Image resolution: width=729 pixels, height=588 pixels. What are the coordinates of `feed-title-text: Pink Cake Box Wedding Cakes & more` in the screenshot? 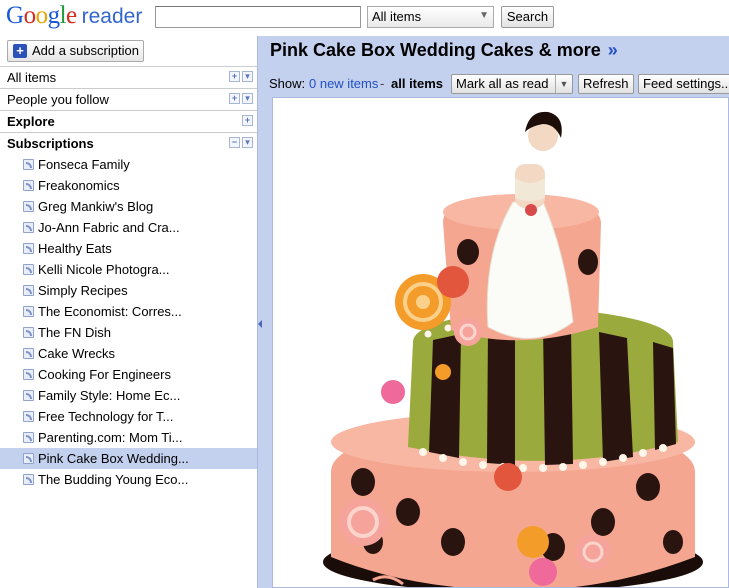 It's located at (435, 50).